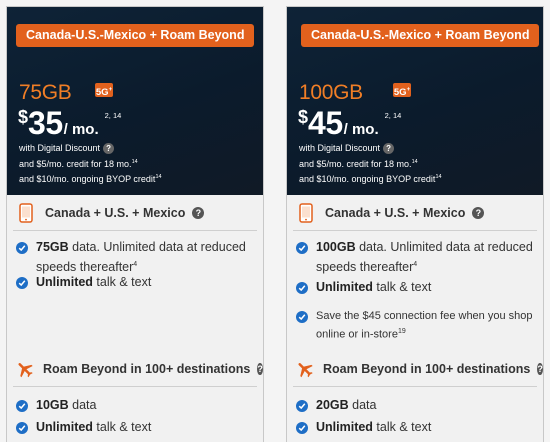  I want to click on plan-price: $35/ mo. 2, 14, so click(69, 123).